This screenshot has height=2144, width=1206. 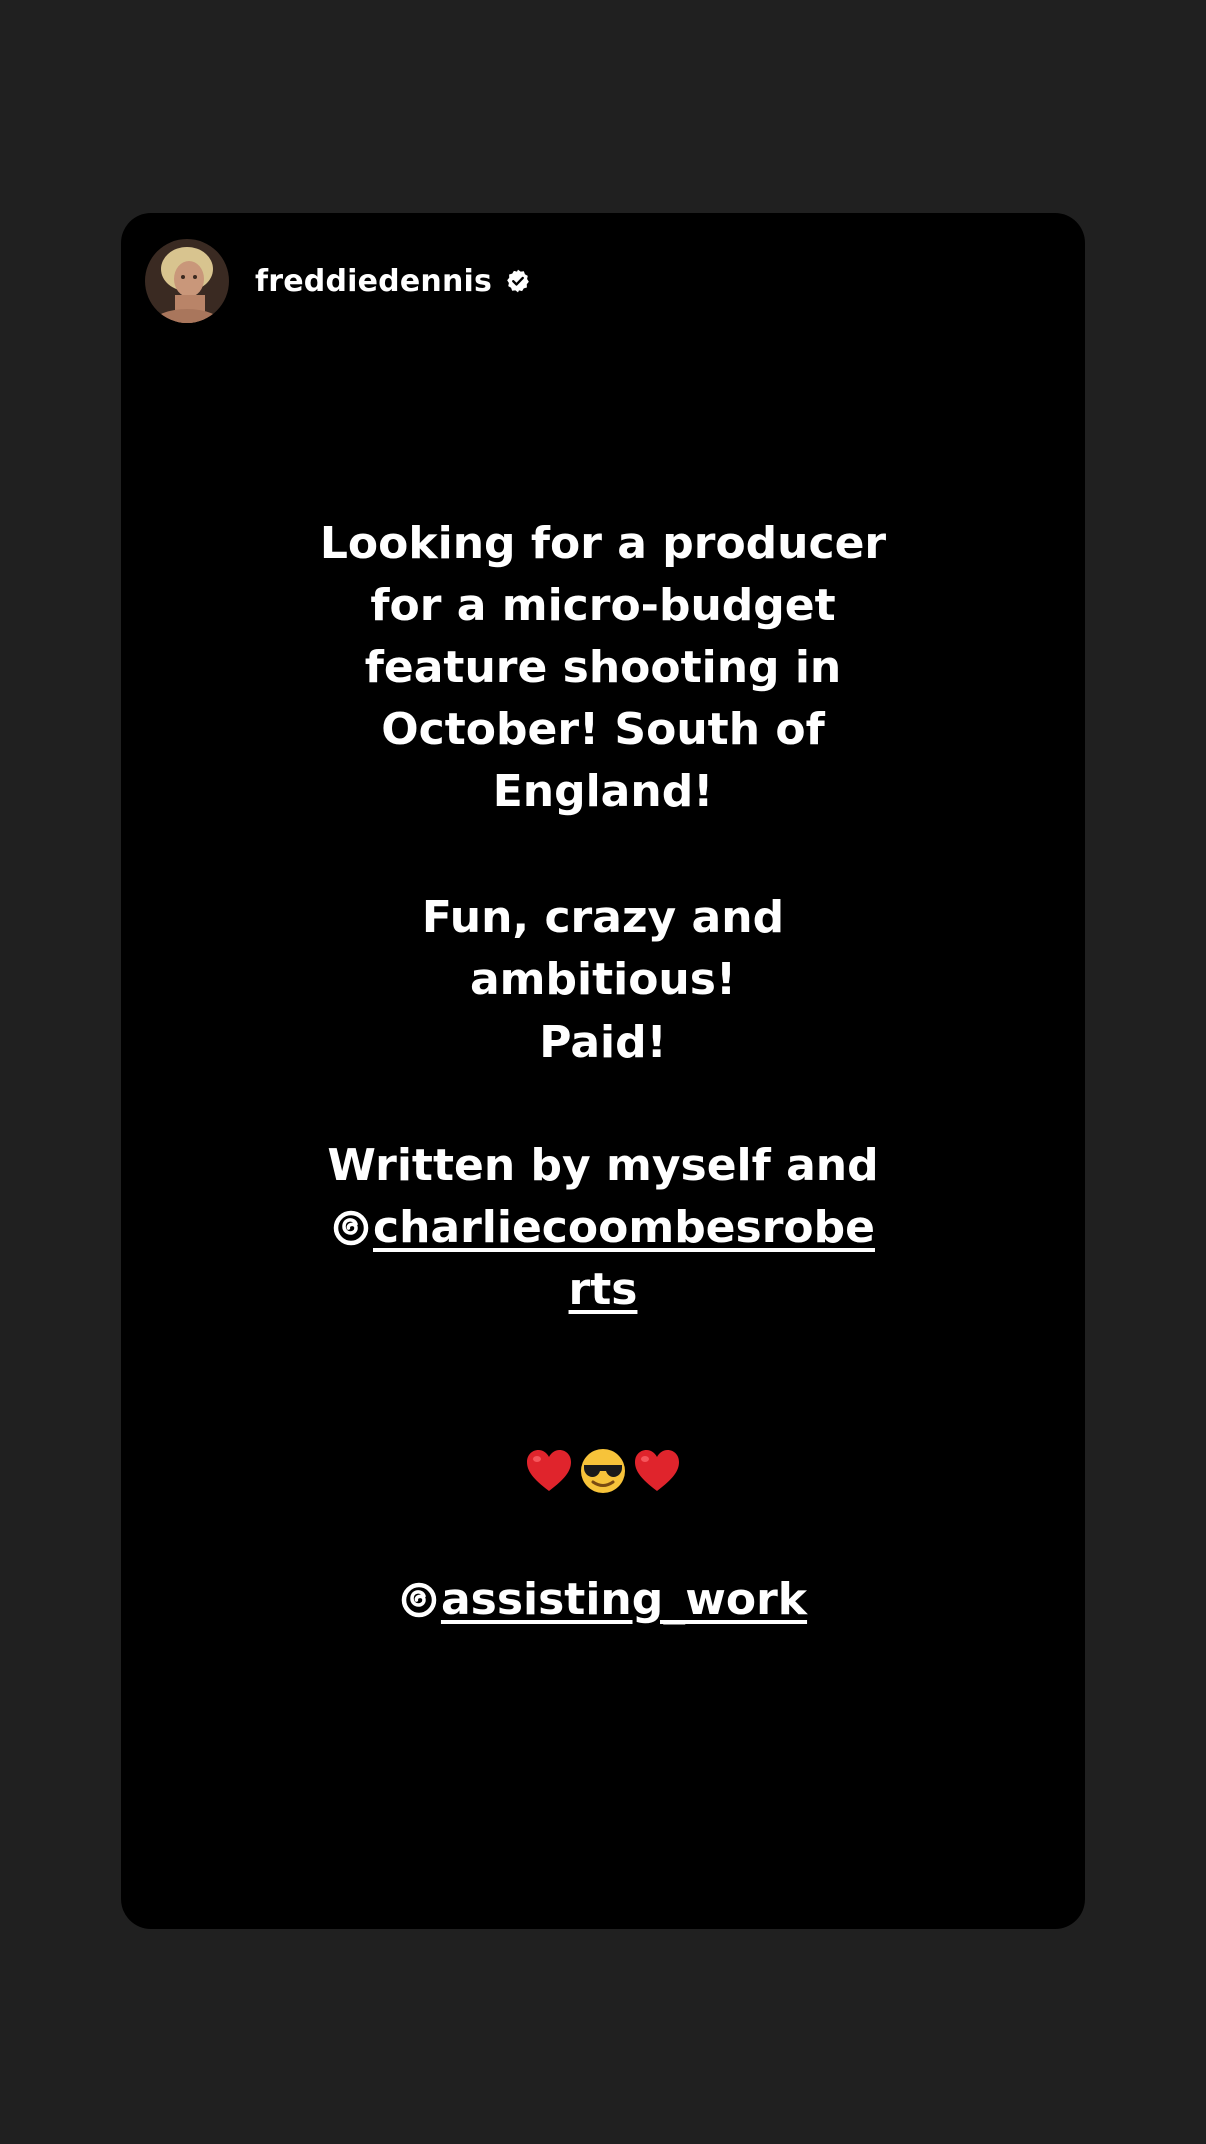 I want to click on mention-assisting: assisting_work, so click(x=603, y=1600).